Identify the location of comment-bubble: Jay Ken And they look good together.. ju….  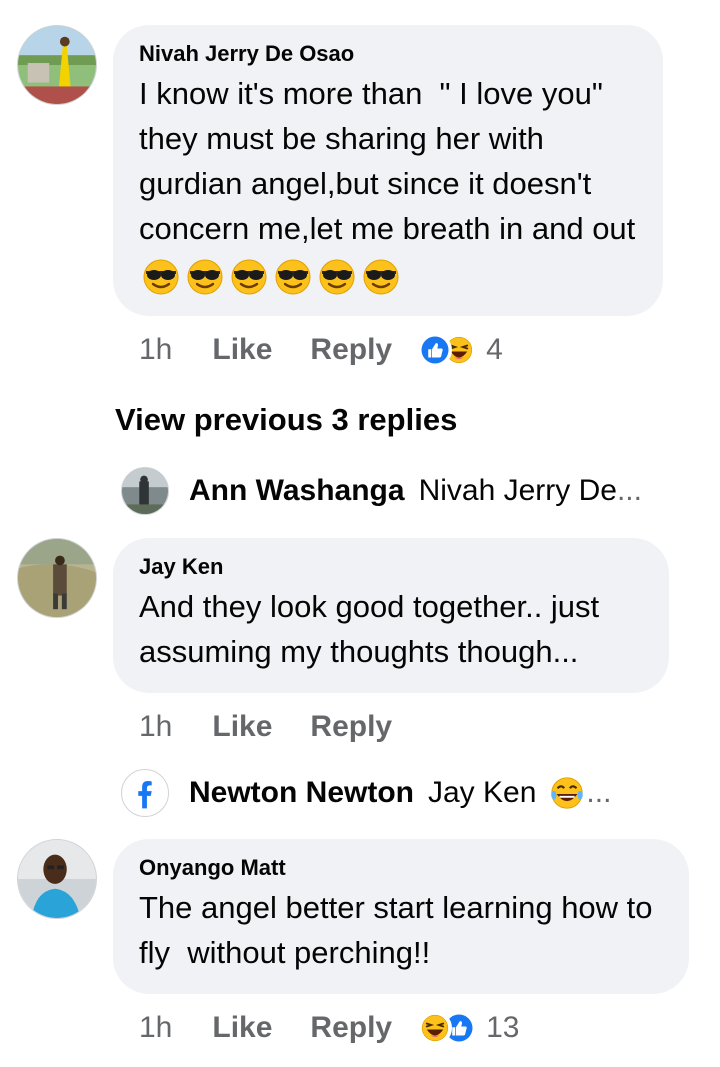
(391, 615).